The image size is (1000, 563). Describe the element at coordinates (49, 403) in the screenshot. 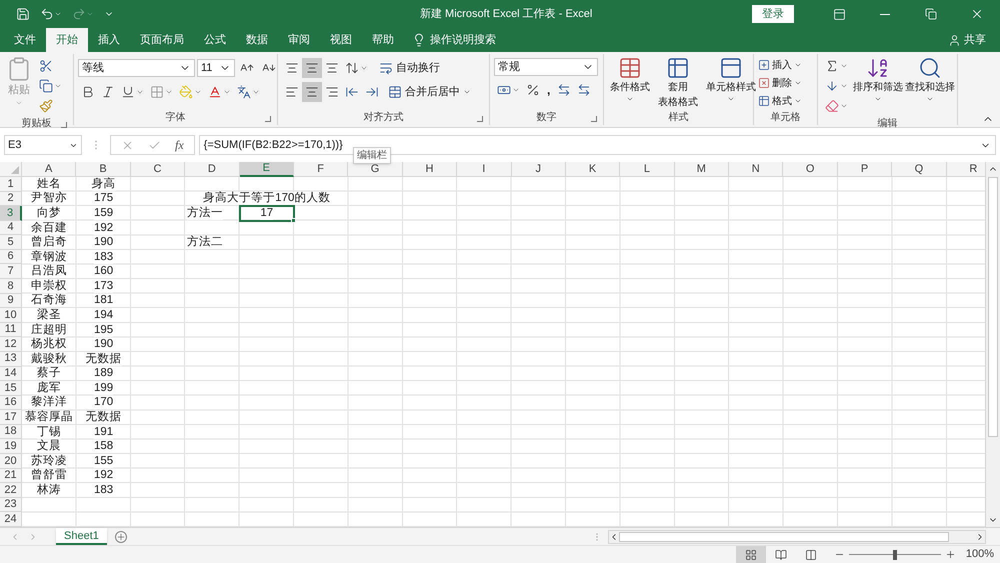

I see `table-cell: 黎洋洋` at that location.